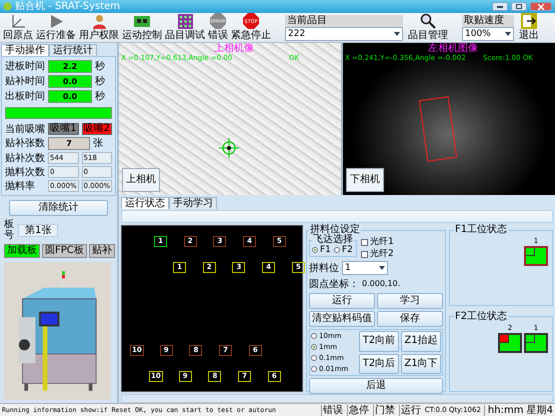  Describe the element at coordinates (481, 230) in the screenshot. I see `group-title: F1工位状态` at that location.